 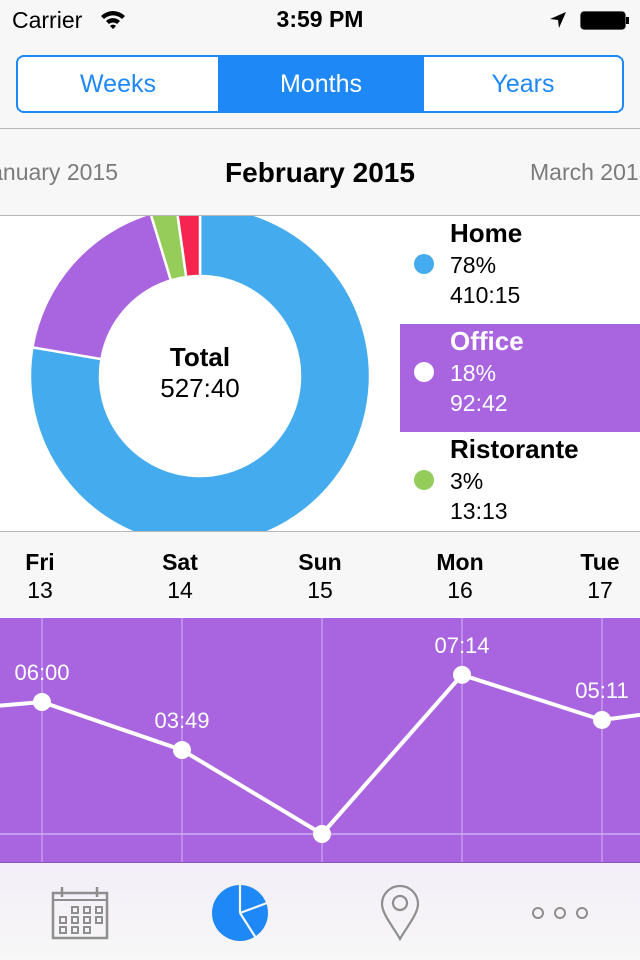 What do you see at coordinates (460, 590) in the screenshot?
I see `day-number: 16` at bounding box center [460, 590].